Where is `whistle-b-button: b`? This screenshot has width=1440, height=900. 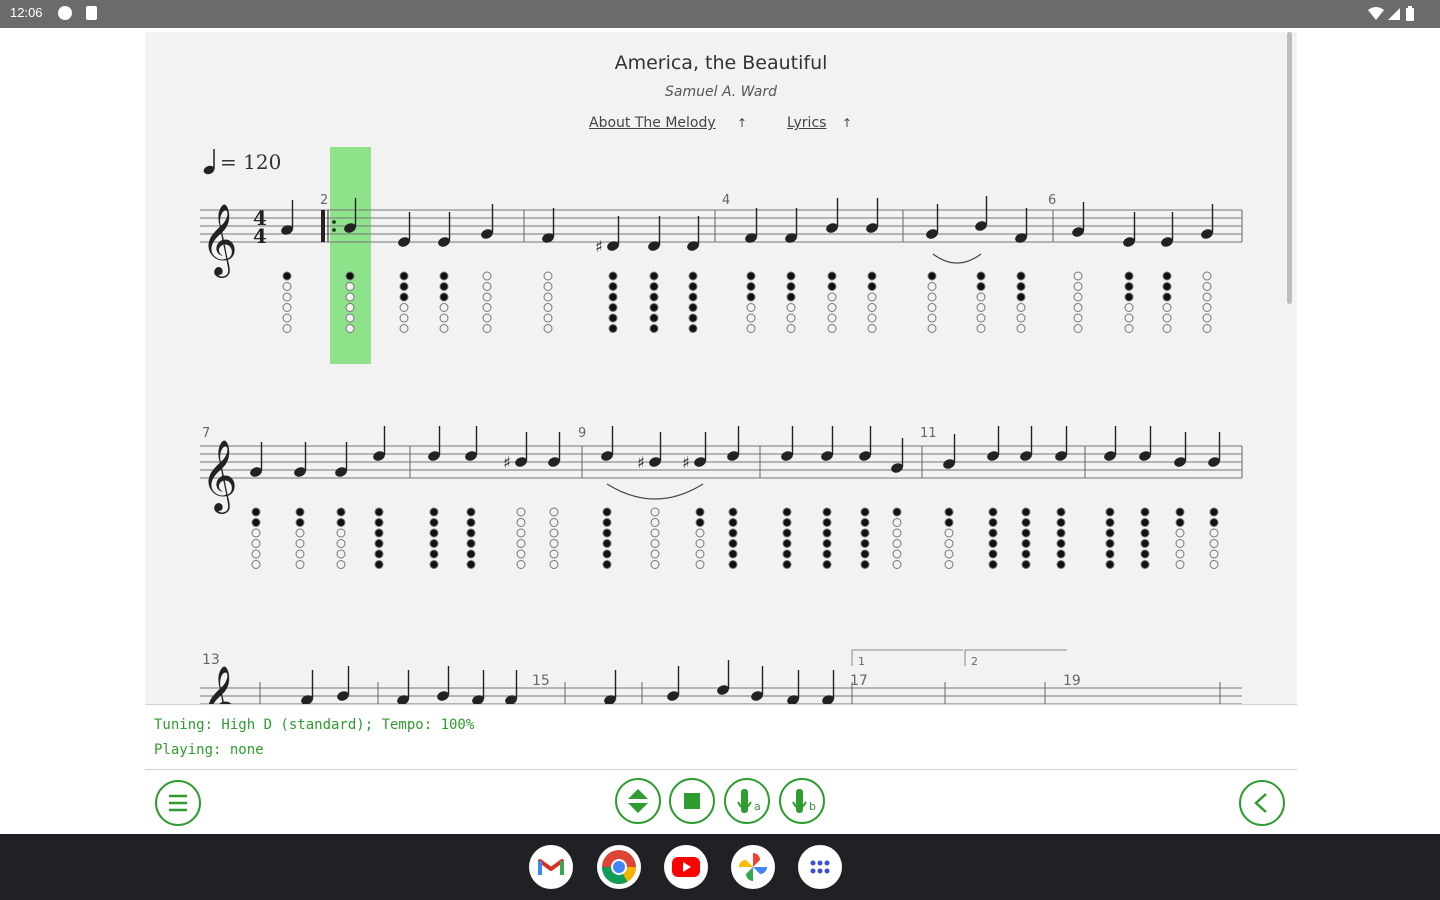 whistle-b-button: b is located at coordinates (802, 801).